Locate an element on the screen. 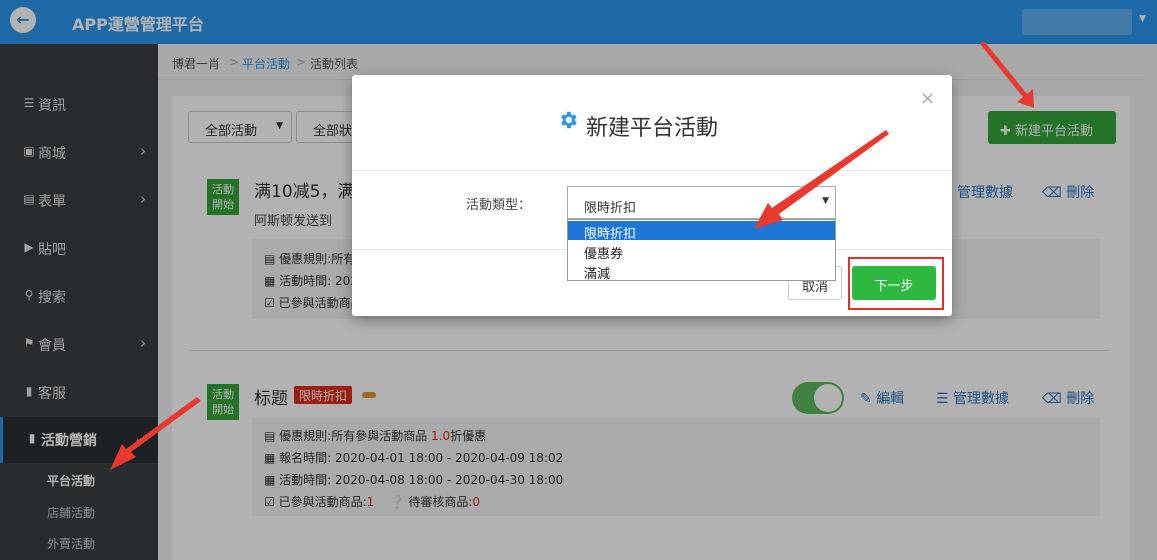 The image size is (1157, 560). dropdown-option: 優惠券 is located at coordinates (701, 251).